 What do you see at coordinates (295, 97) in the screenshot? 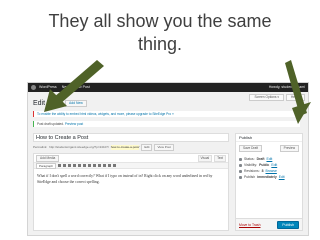
I see `help-button: Help ▾` at bounding box center [295, 97].